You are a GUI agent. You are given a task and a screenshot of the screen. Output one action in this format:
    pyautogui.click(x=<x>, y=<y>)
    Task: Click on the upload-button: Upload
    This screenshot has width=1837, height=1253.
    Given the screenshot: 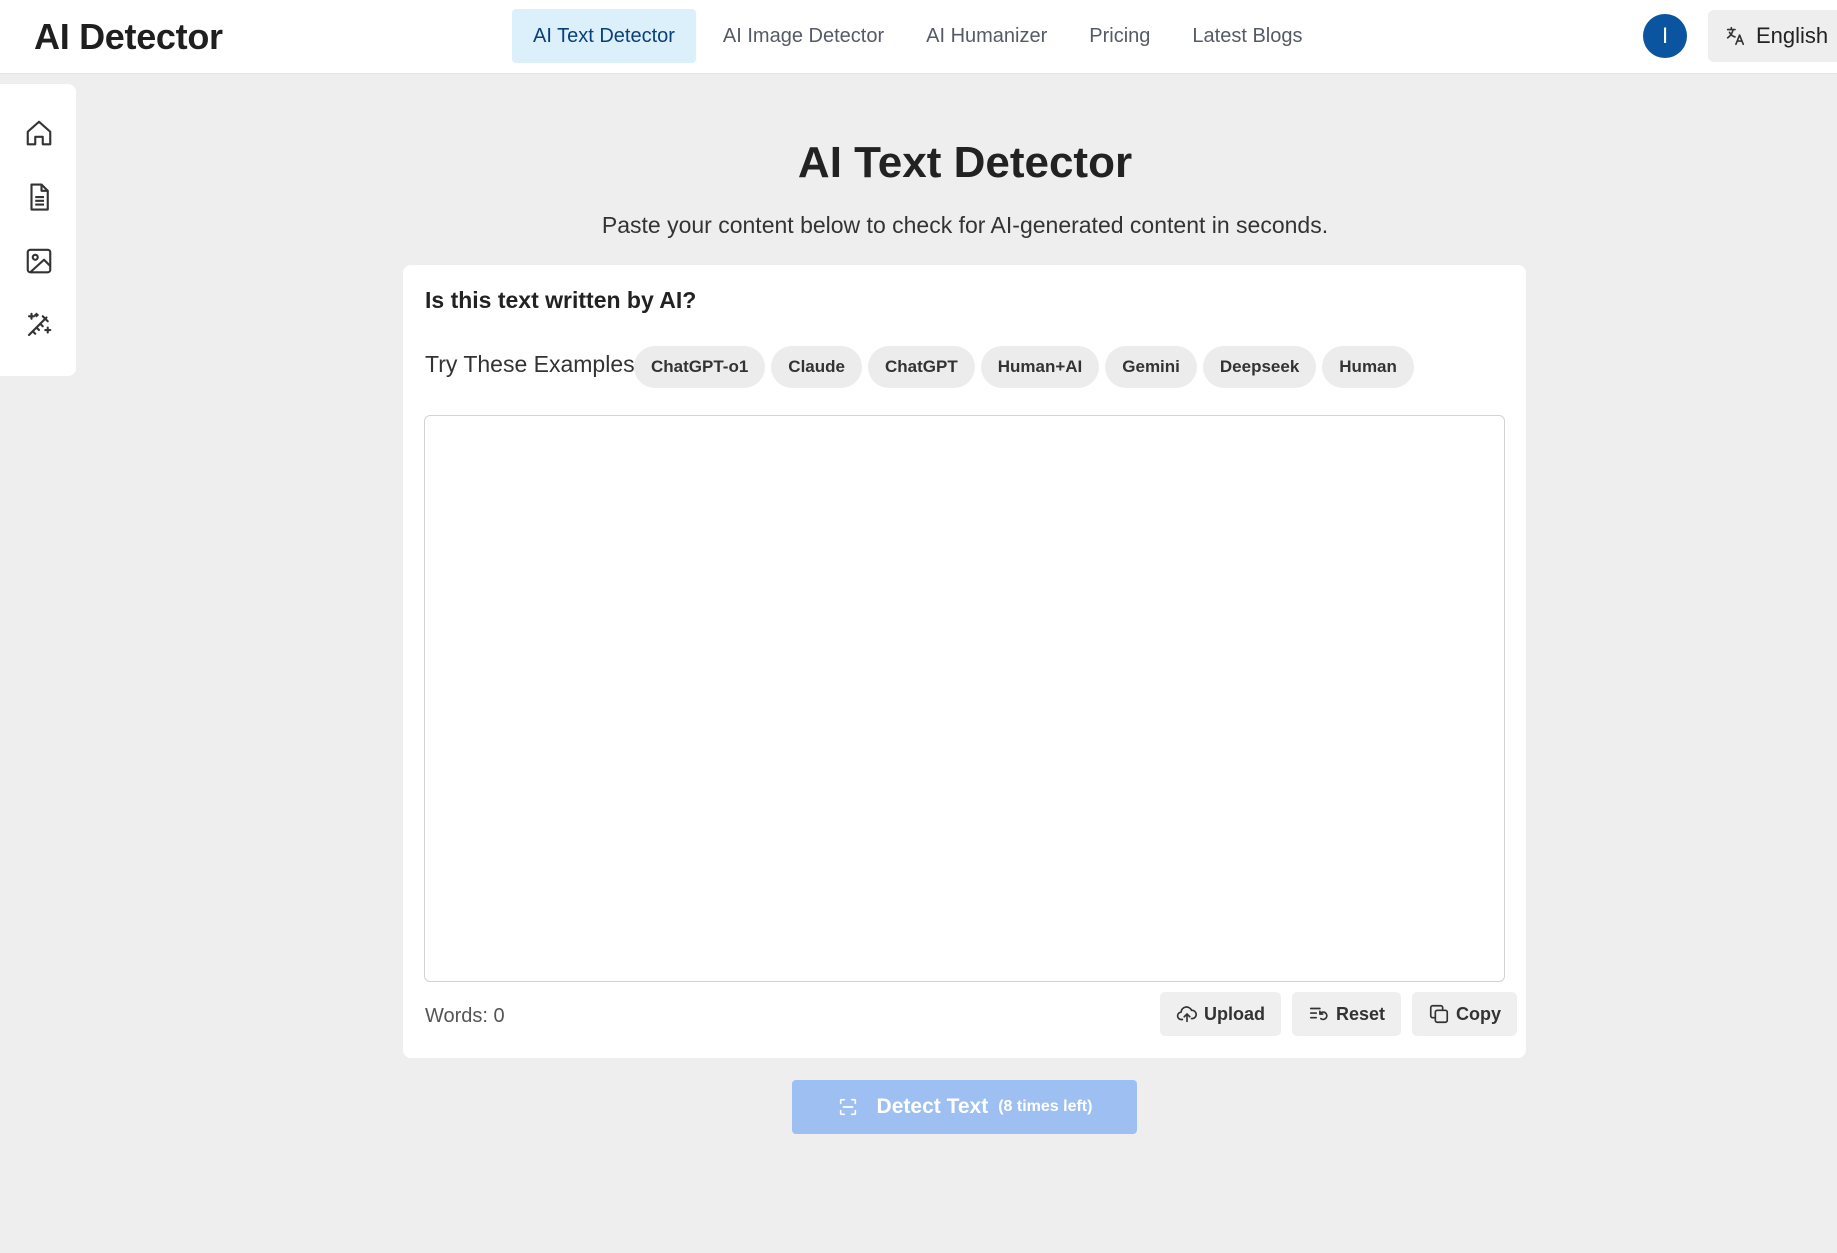 What is the action you would take?
    pyautogui.click(x=1220, y=1014)
    